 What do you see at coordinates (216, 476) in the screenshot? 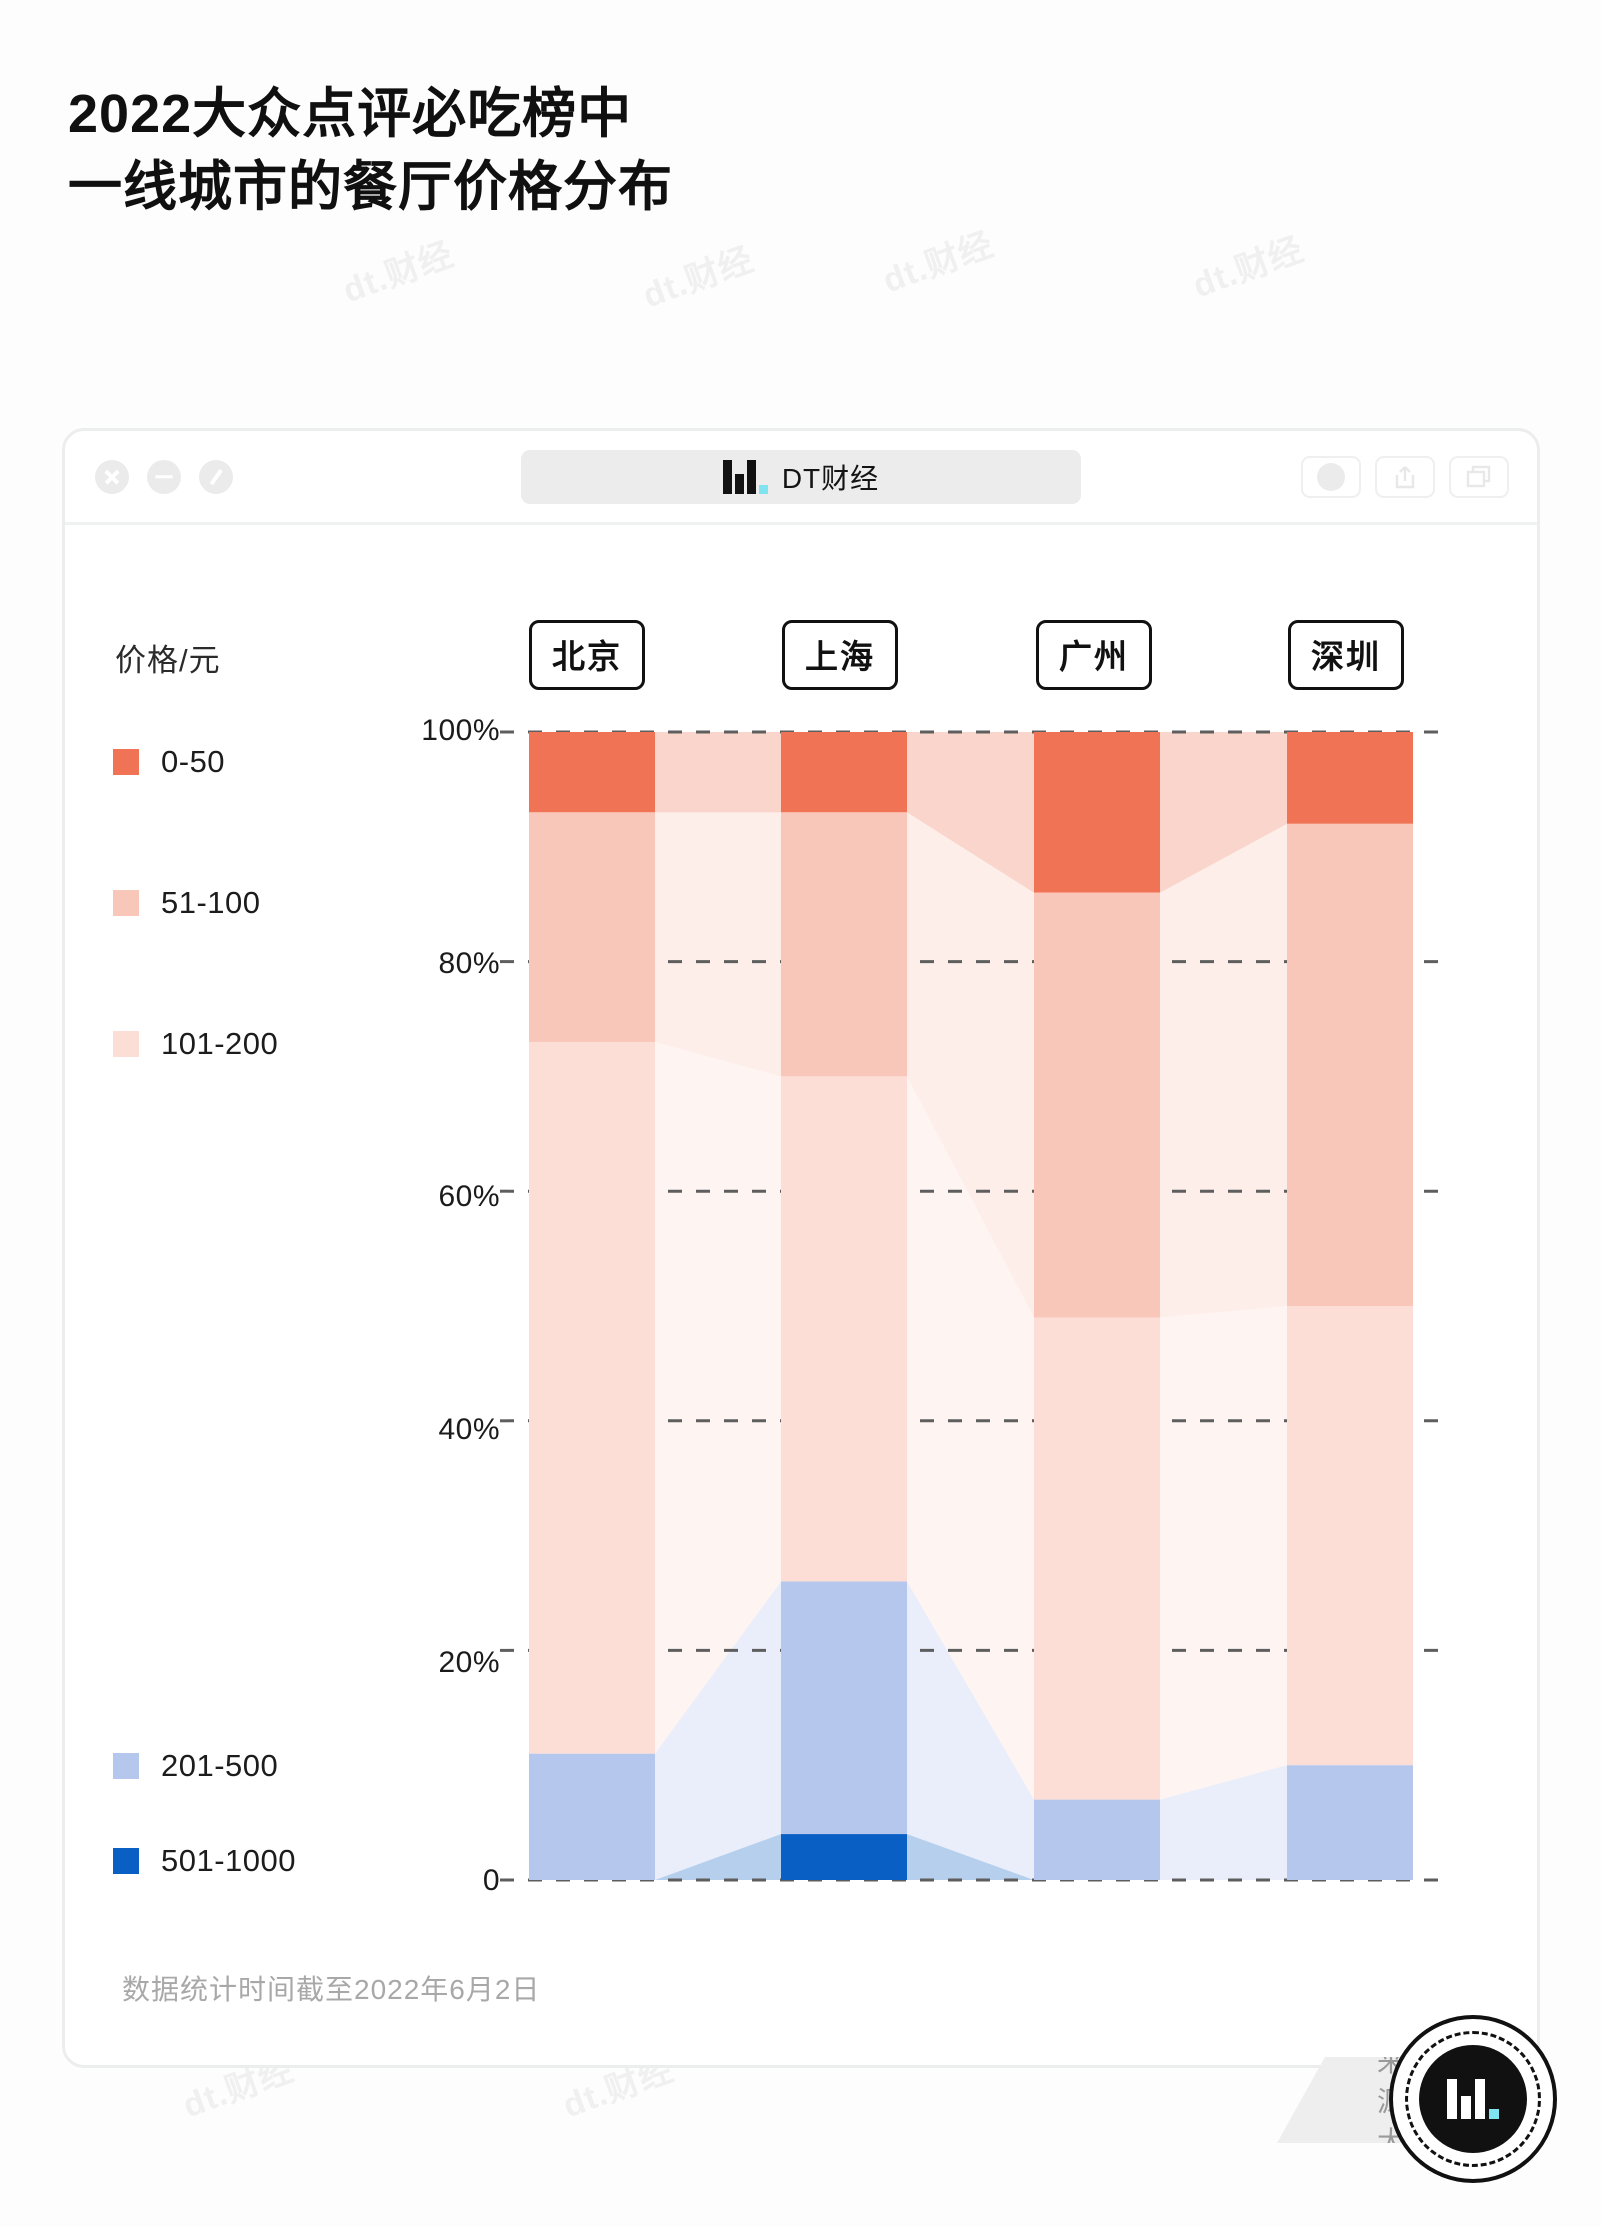
I see `maximize-icon` at bounding box center [216, 476].